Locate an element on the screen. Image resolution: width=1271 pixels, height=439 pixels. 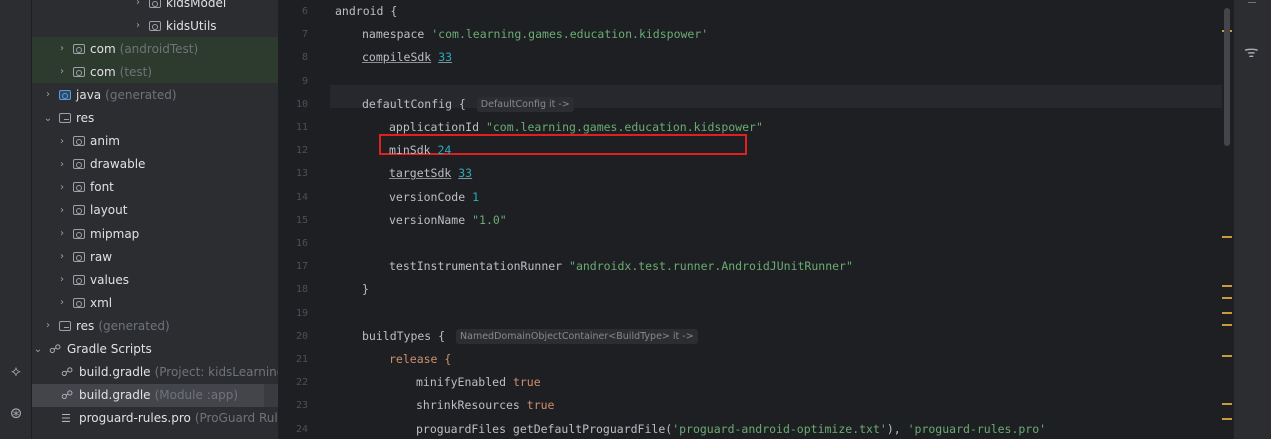
code-line: targetSdk 33 is located at coordinates (430, 173).